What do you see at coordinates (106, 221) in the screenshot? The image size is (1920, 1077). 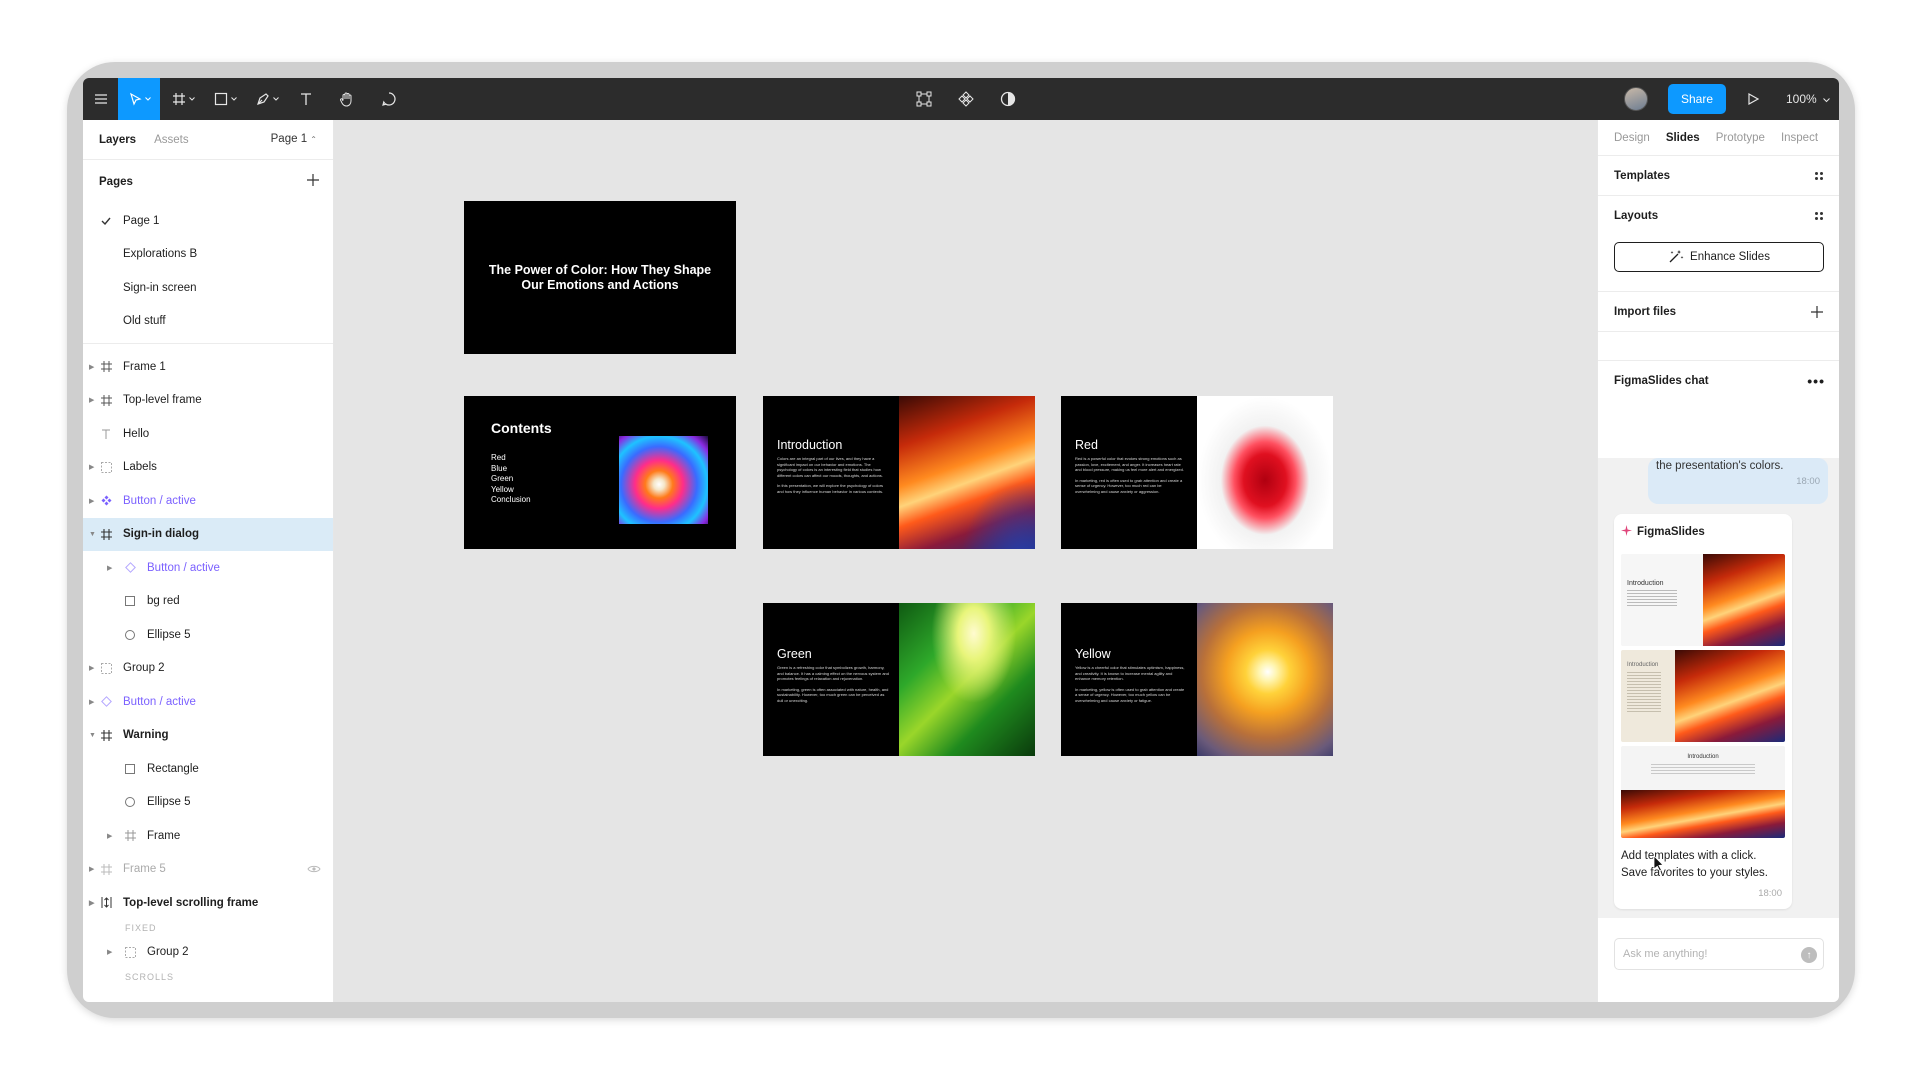 I see `checkmark-icon` at bounding box center [106, 221].